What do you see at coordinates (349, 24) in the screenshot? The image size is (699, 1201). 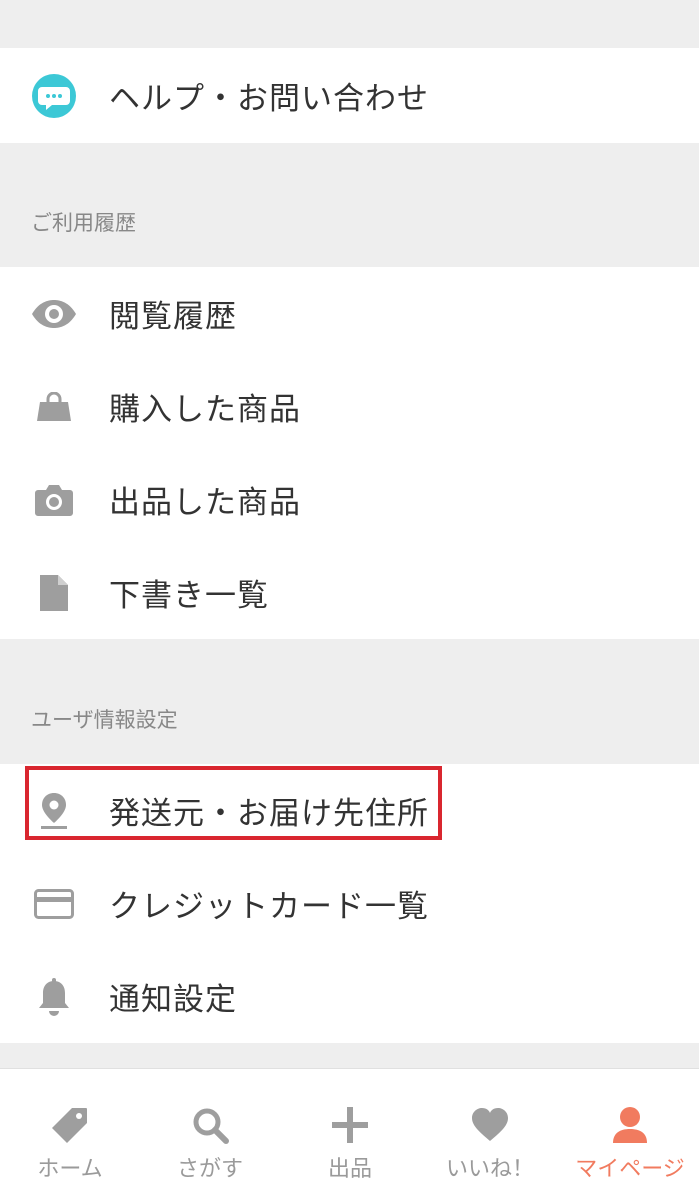 I see `top-spacer` at bounding box center [349, 24].